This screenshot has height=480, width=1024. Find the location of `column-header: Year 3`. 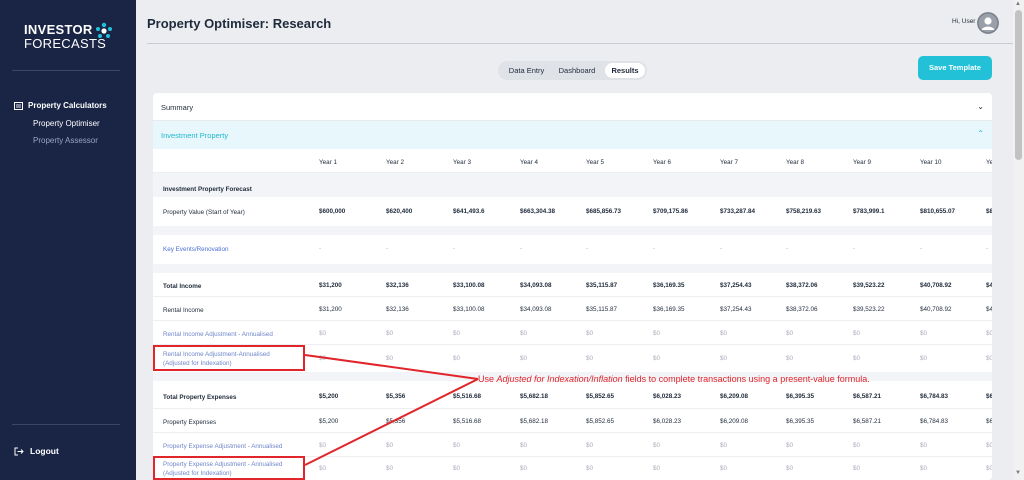

column-header: Year 3 is located at coordinates (462, 162).